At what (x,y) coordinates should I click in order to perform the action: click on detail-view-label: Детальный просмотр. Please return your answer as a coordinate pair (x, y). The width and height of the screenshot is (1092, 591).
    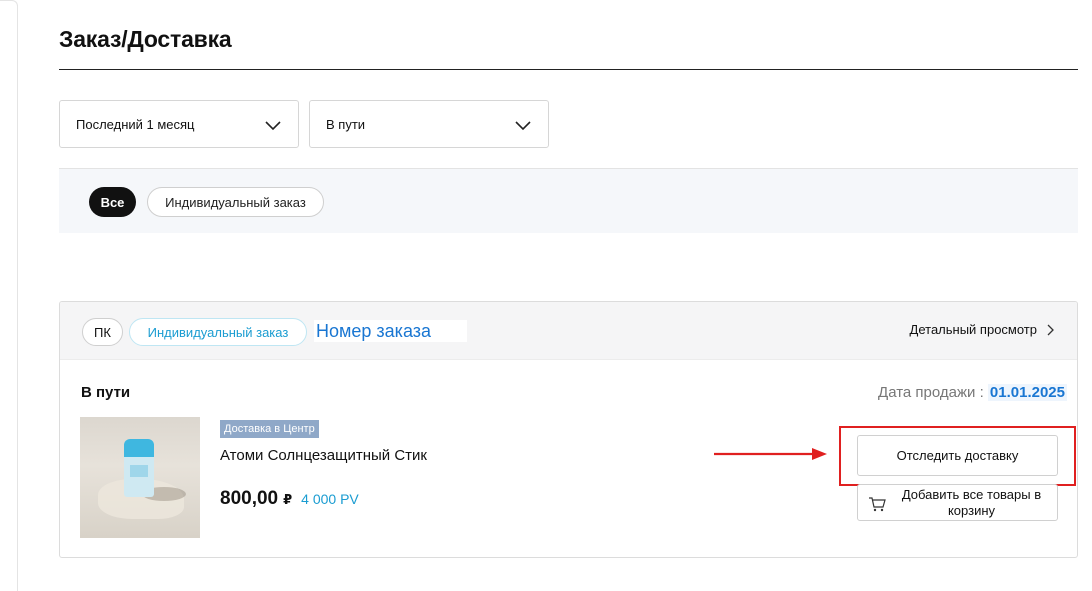
    Looking at the image, I should click on (973, 329).